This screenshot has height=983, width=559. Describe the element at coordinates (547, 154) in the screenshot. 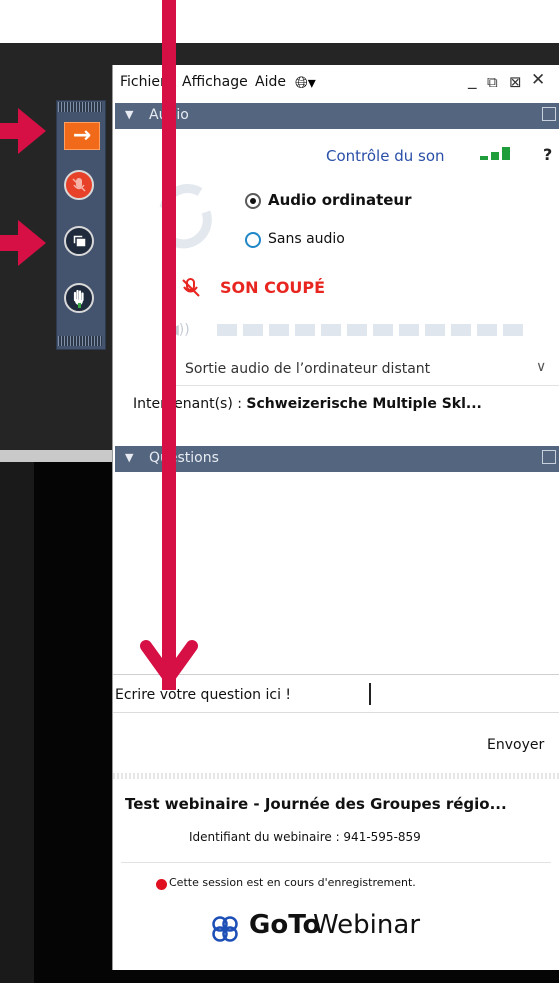

I see `audio-help-icon: ?` at that location.